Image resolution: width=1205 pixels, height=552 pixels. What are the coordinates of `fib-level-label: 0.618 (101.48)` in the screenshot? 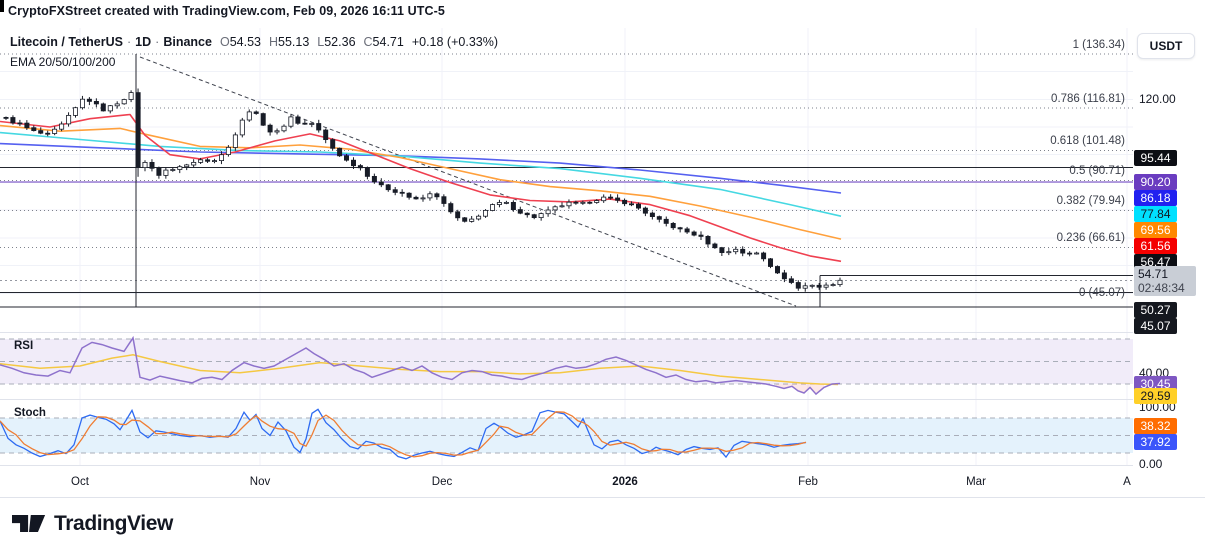 It's located at (1087, 141).